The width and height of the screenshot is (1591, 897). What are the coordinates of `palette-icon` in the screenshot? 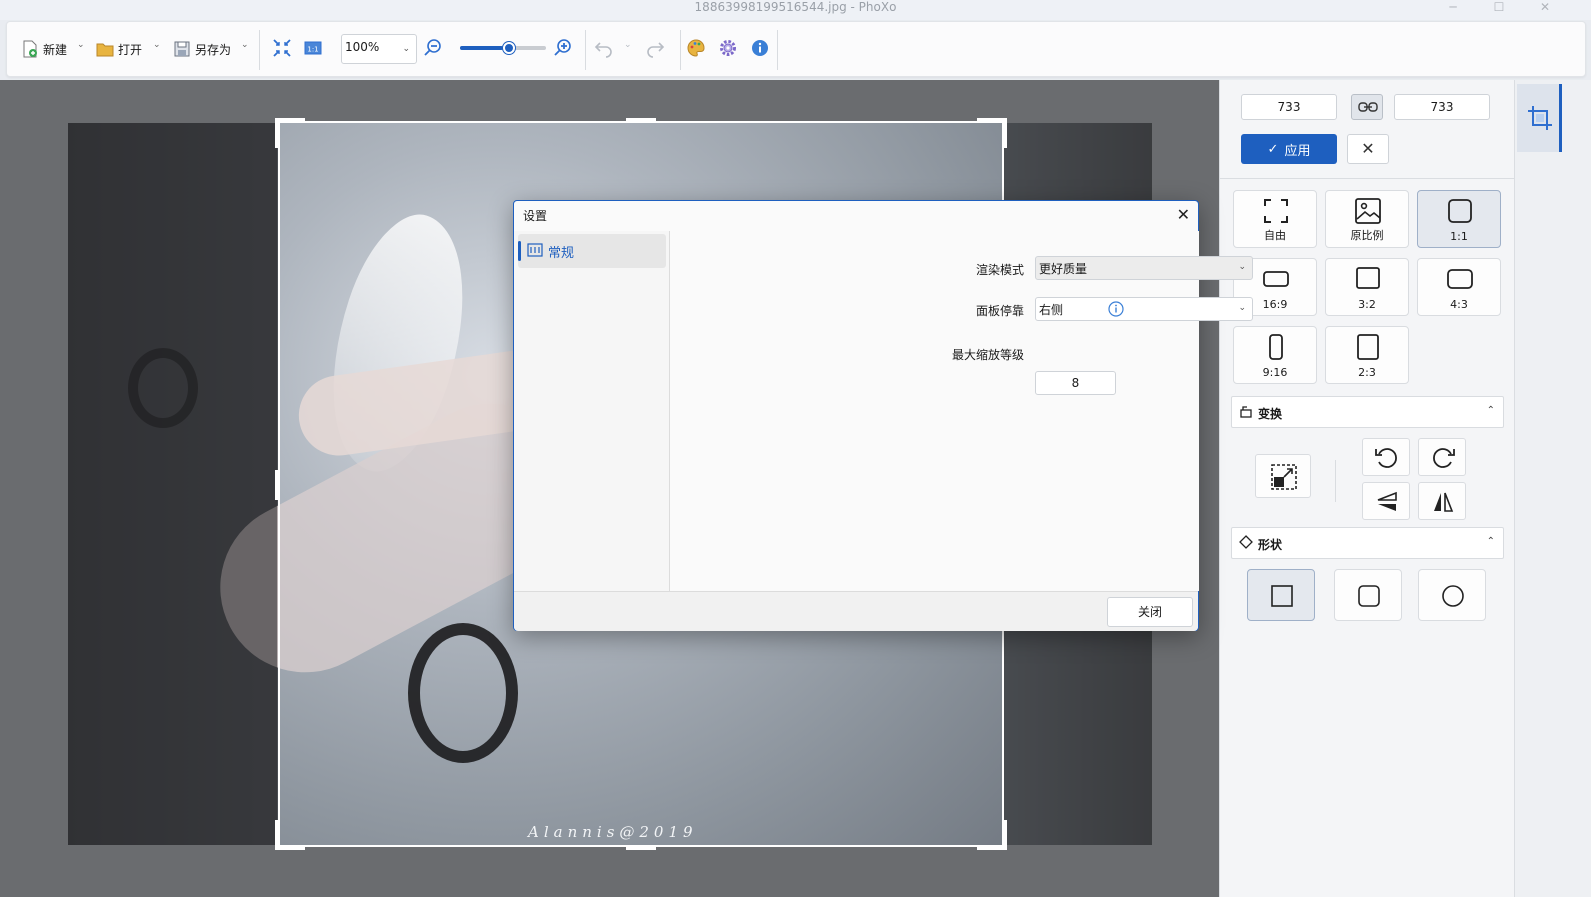 It's located at (696, 48).